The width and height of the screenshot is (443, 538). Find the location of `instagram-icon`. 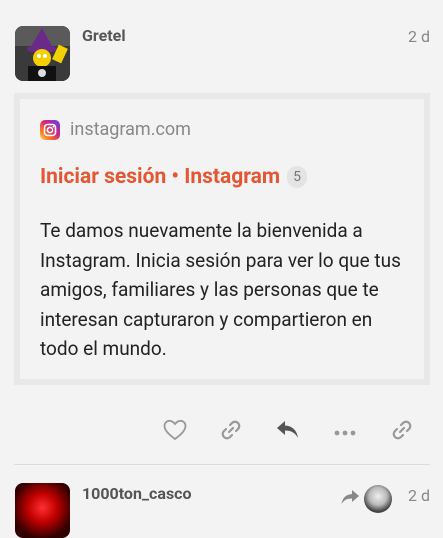

instagram-icon is located at coordinates (50, 129).